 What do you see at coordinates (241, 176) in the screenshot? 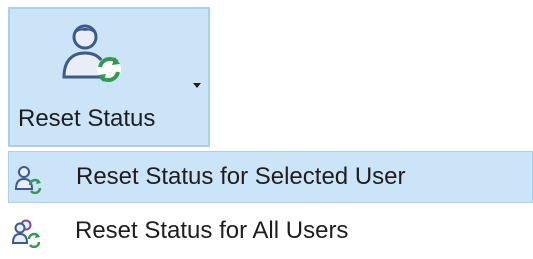
I see `menu-item-label: Reset Status for Selected User` at bounding box center [241, 176].